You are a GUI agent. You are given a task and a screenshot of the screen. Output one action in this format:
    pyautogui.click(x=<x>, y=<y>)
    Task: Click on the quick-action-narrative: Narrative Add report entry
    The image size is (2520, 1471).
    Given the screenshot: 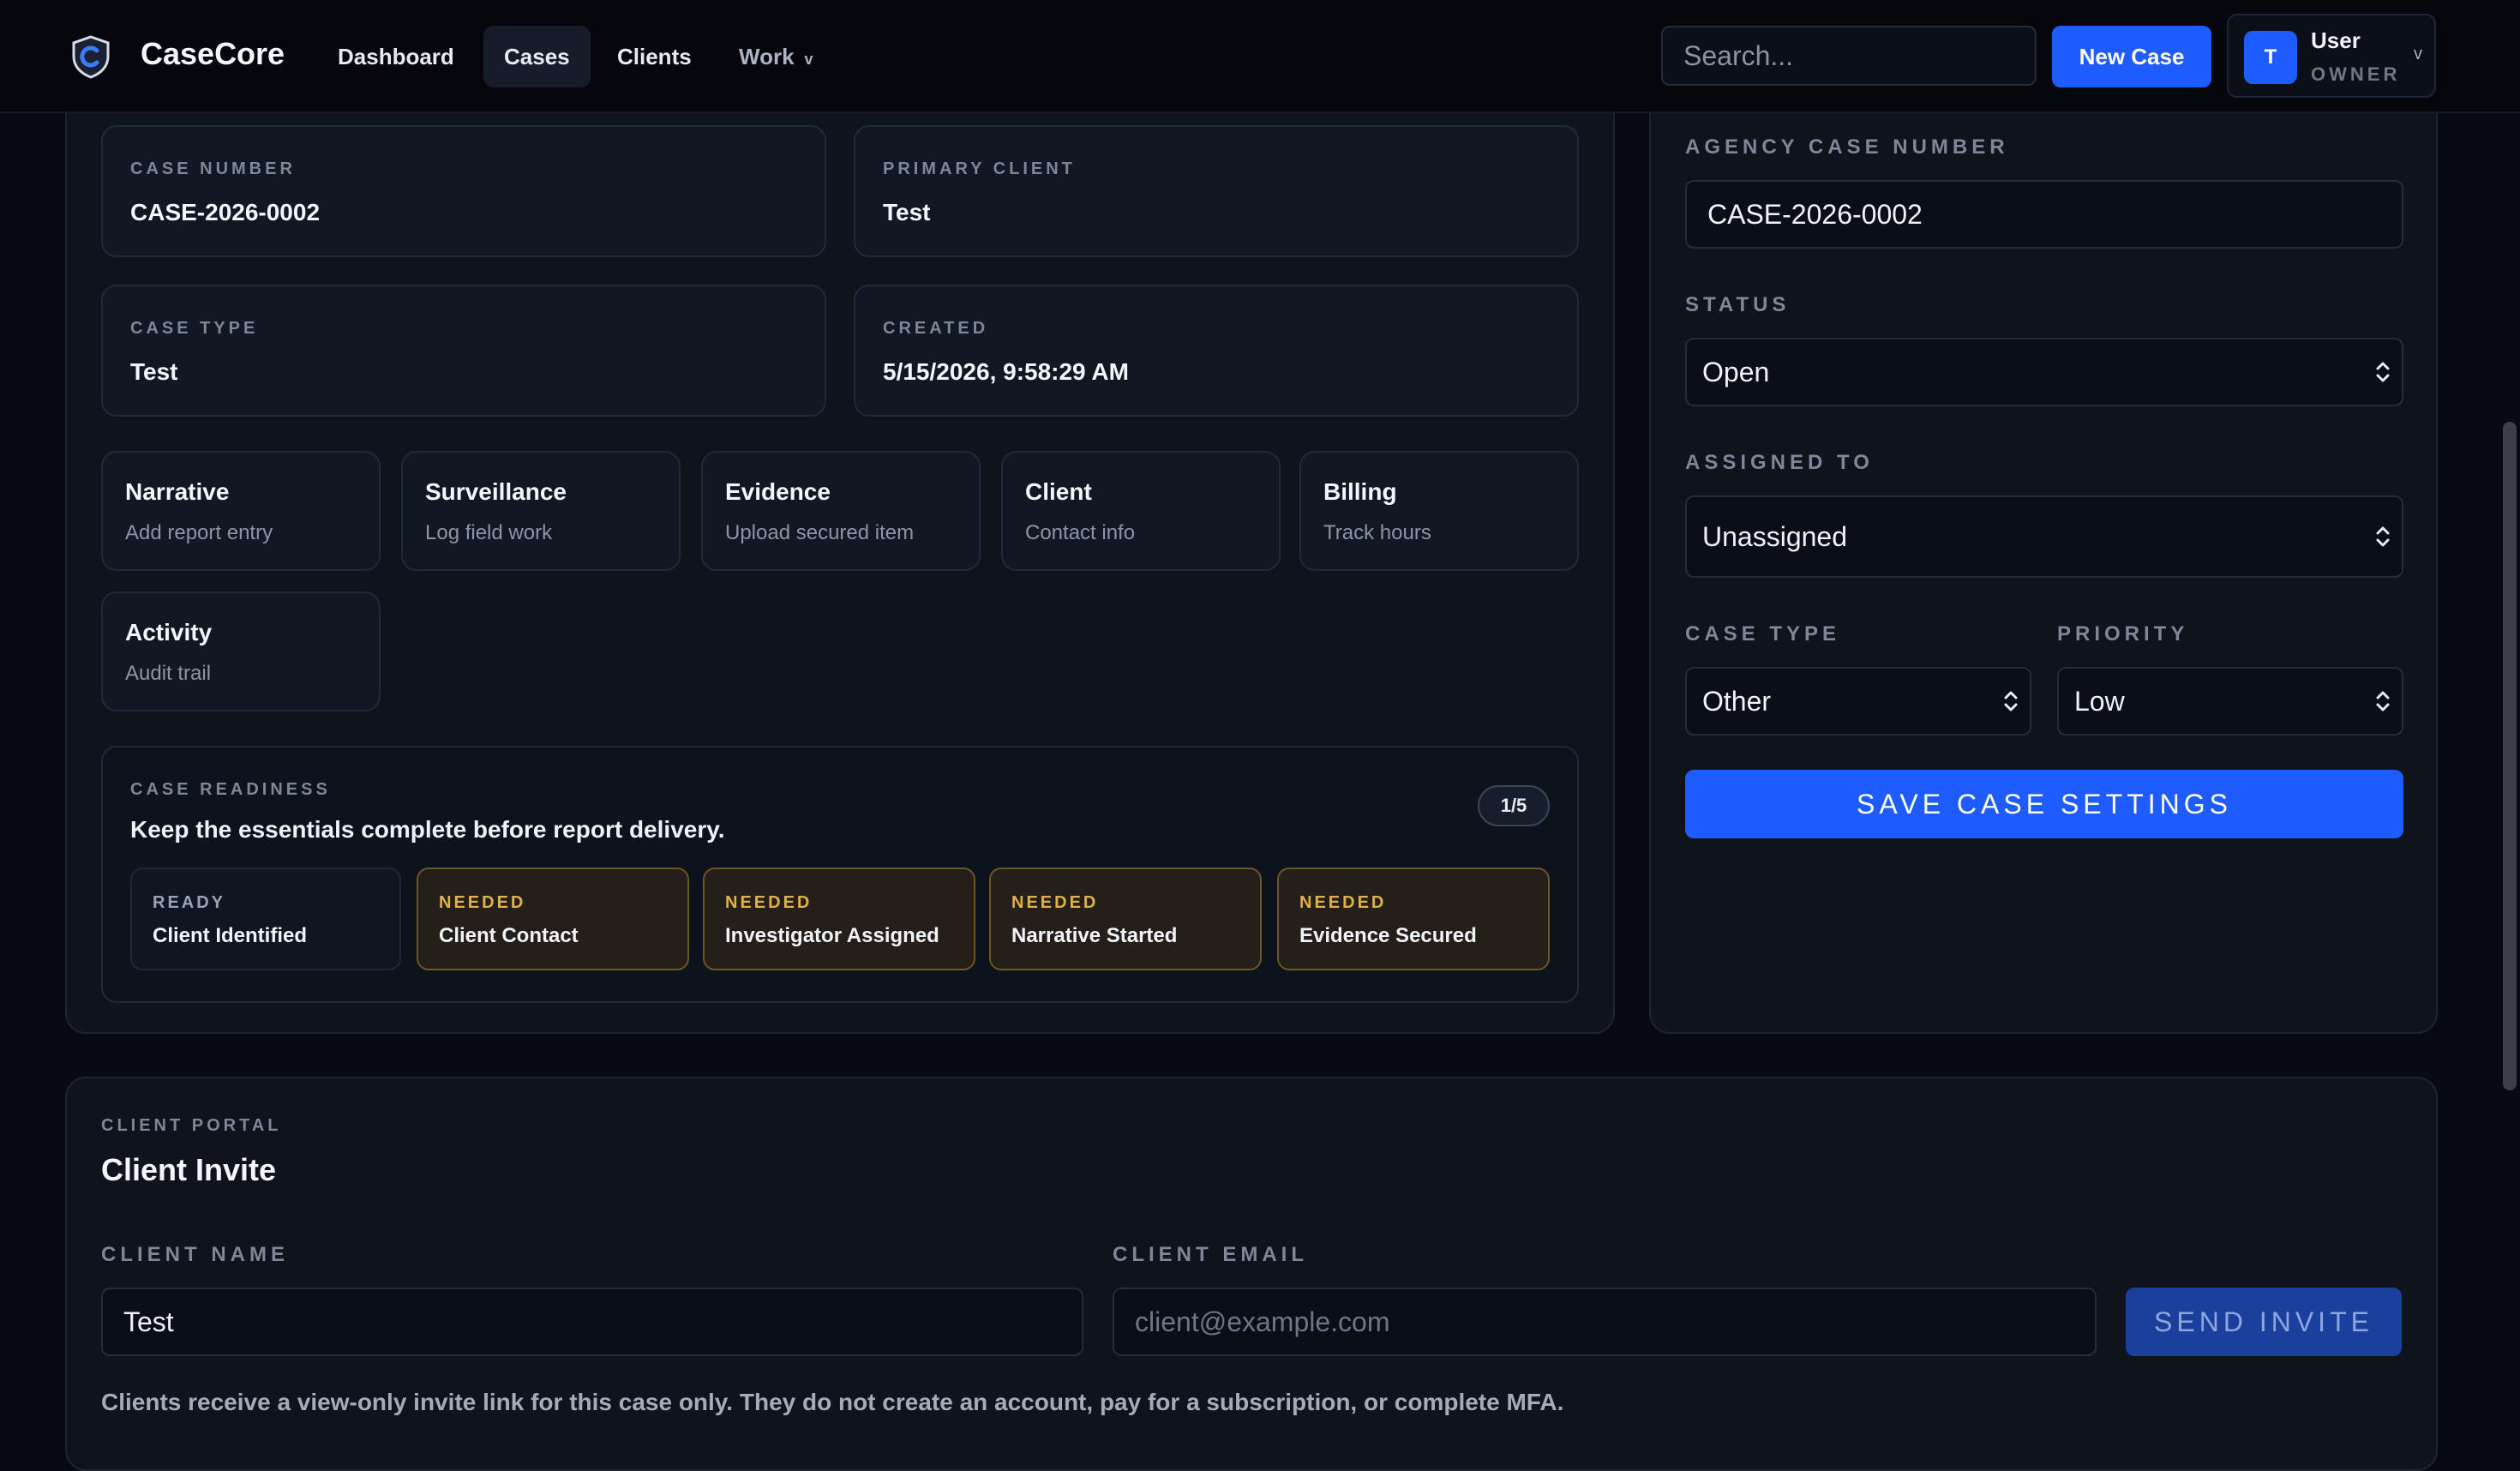 What is the action you would take?
    pyautogui.click(x=241, y=511)
    